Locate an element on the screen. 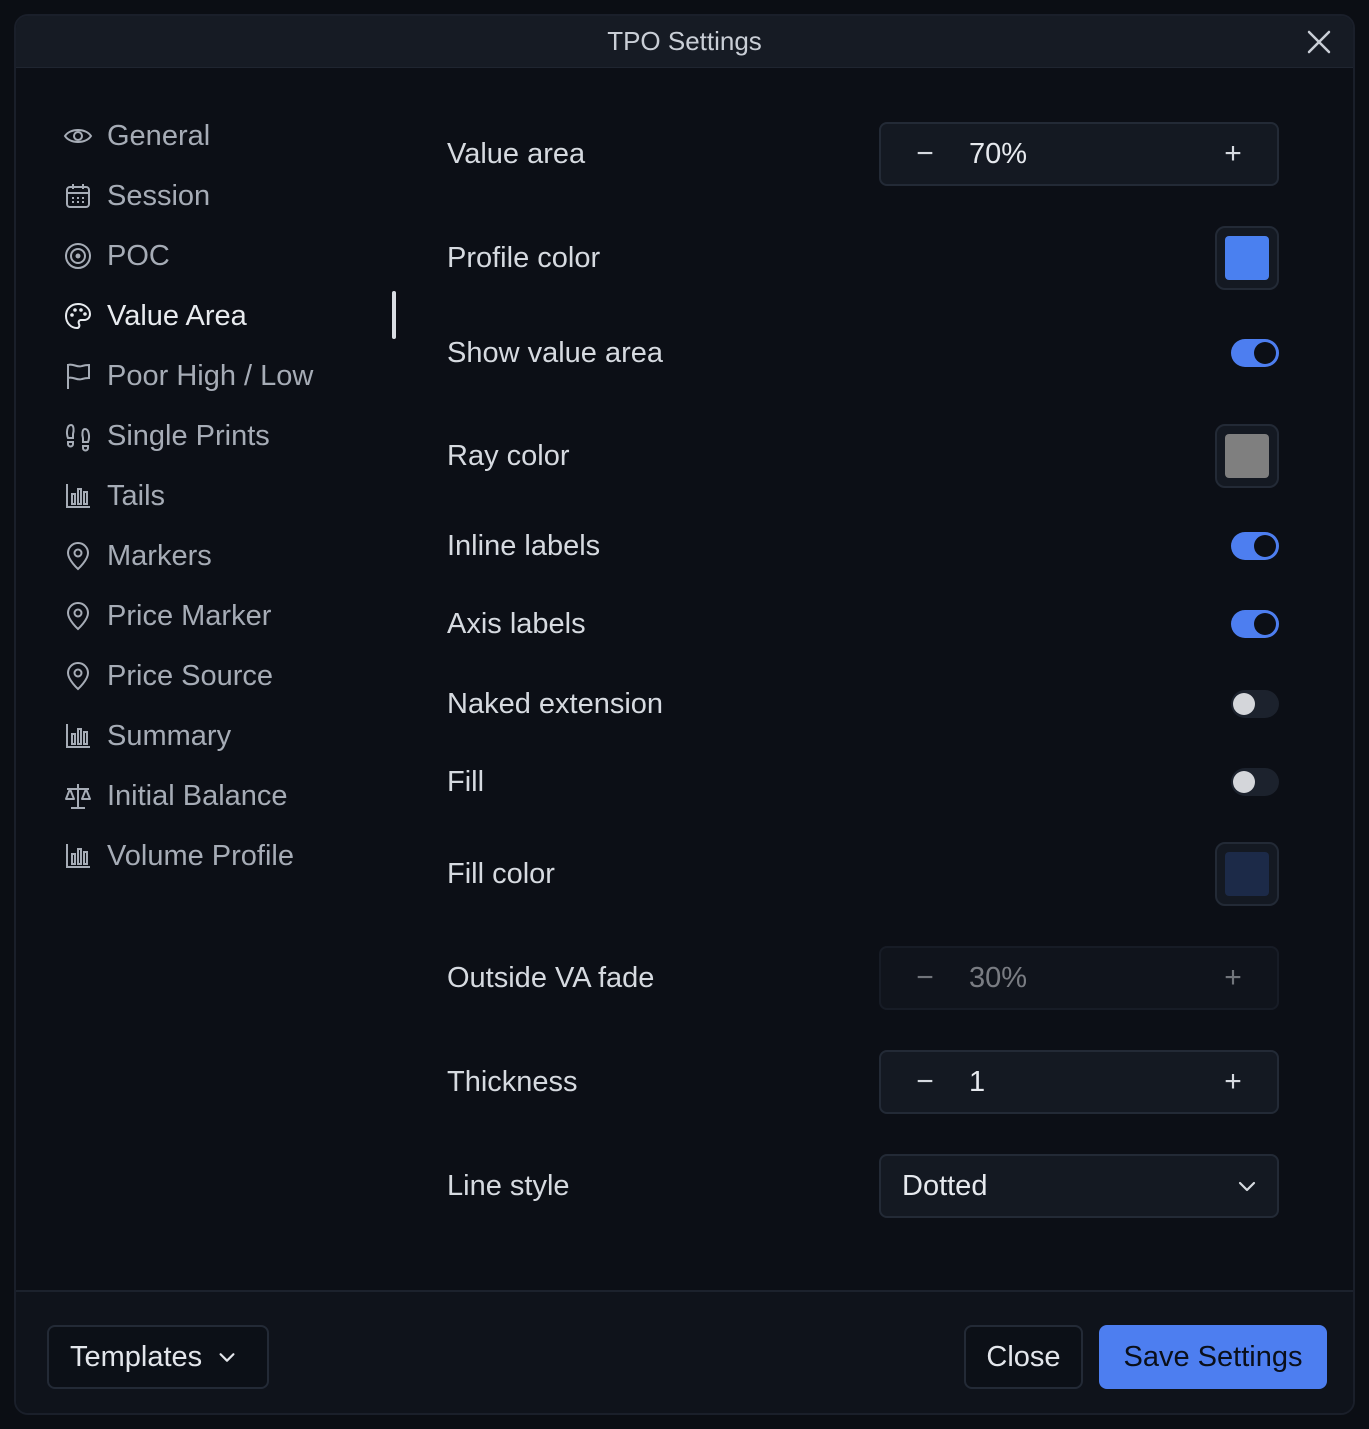 This screenshot has height=1429, width=1369. sidebar-item-label: Session is located at coordinates (159, 195).